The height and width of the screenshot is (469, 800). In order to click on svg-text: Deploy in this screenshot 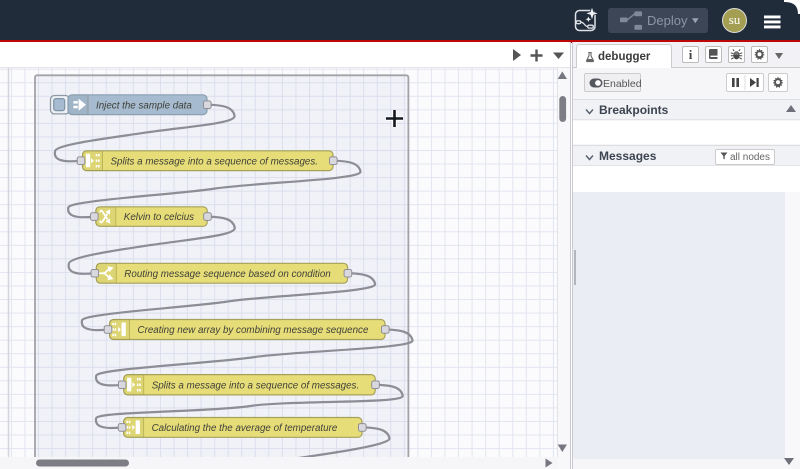, I will do `click(667, 20)`.